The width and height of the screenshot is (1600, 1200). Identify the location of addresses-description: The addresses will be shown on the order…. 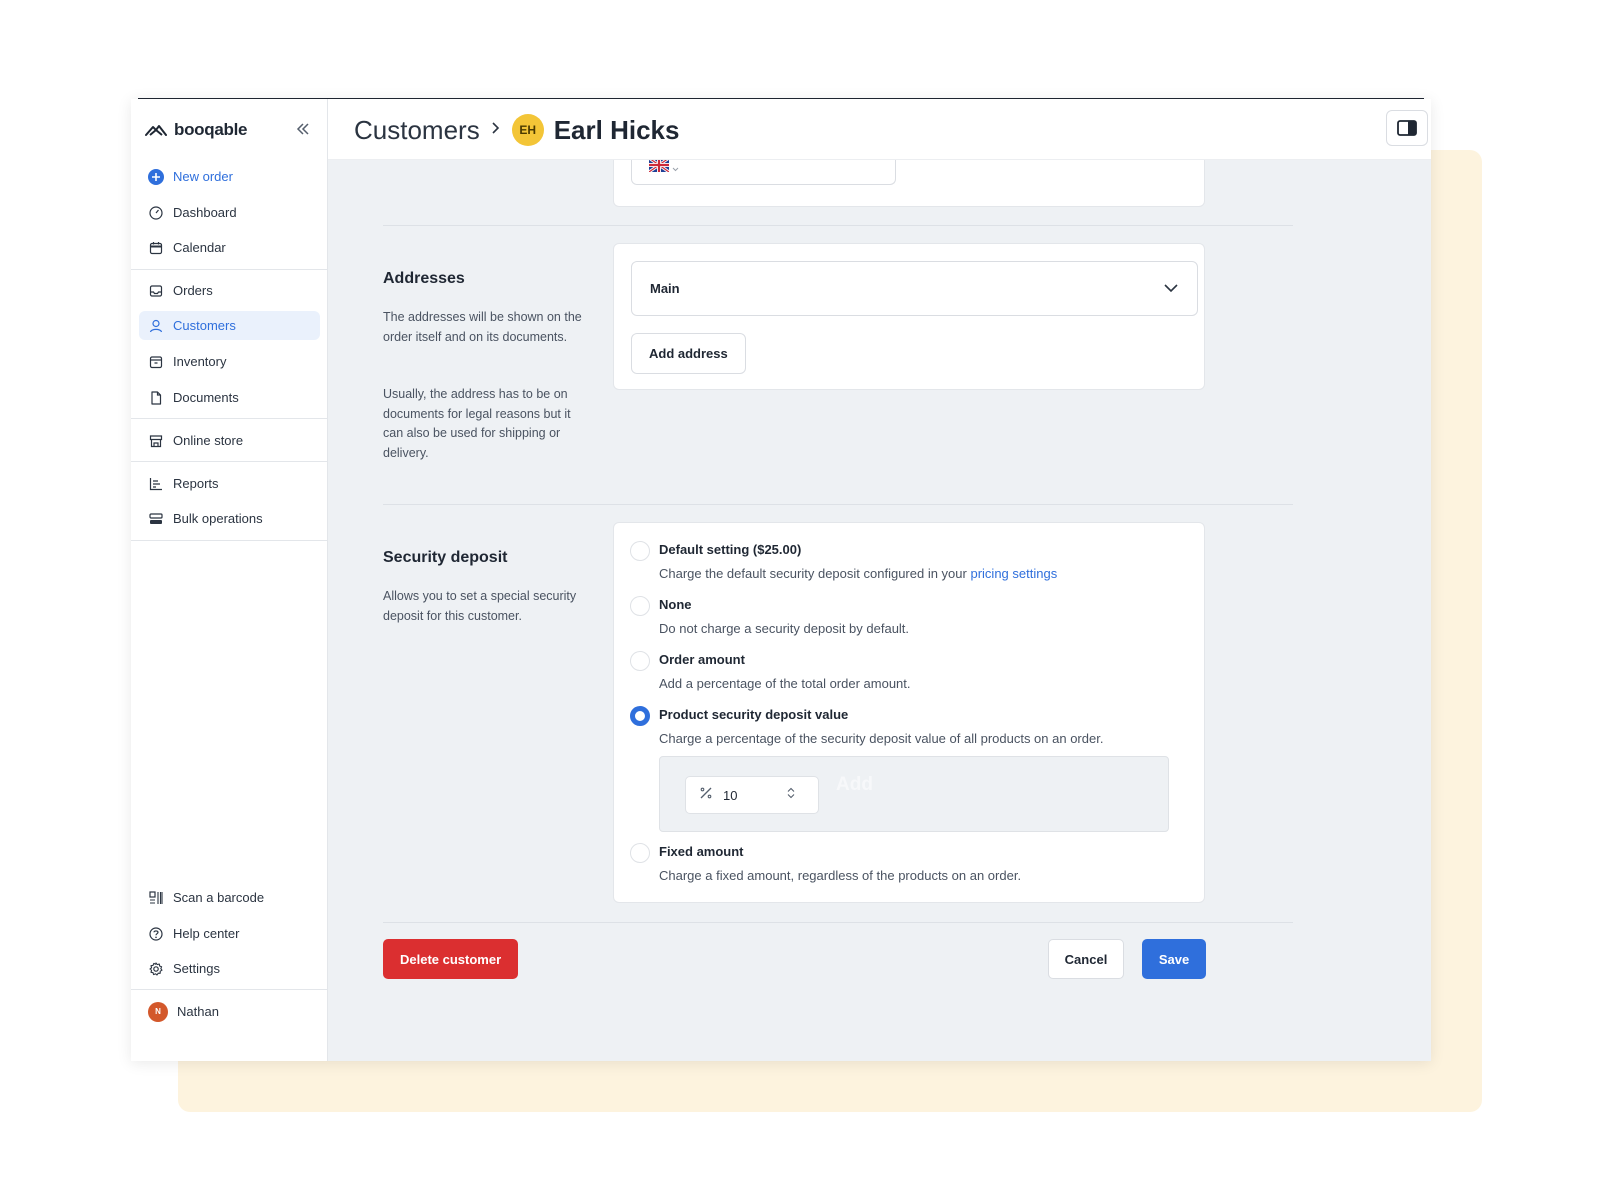
(482, 327).